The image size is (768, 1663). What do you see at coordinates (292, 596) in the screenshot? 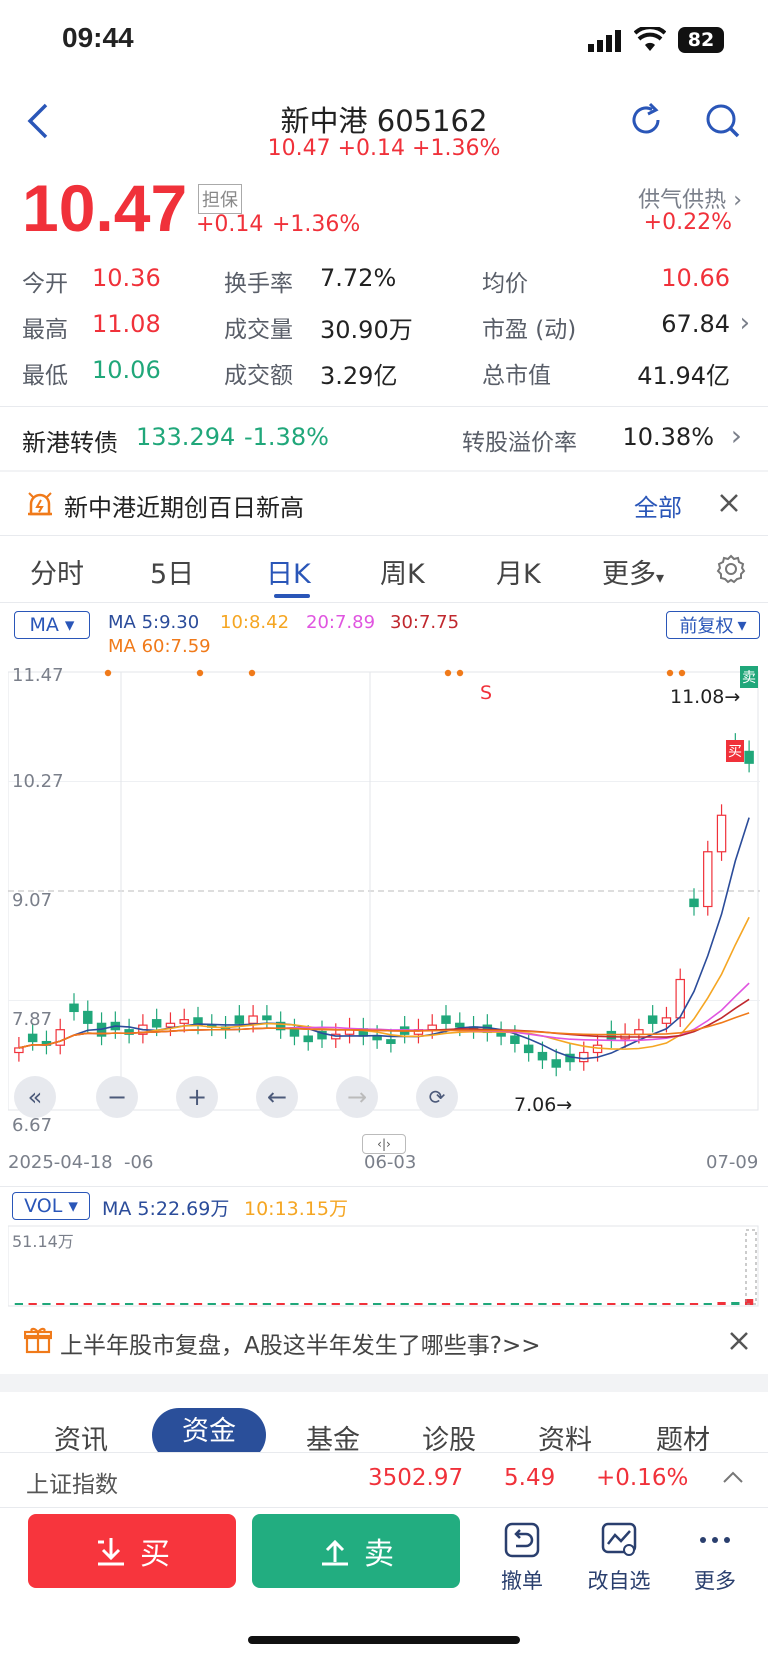
I see `active-tab-indicator` at bounding box center [292, 596].